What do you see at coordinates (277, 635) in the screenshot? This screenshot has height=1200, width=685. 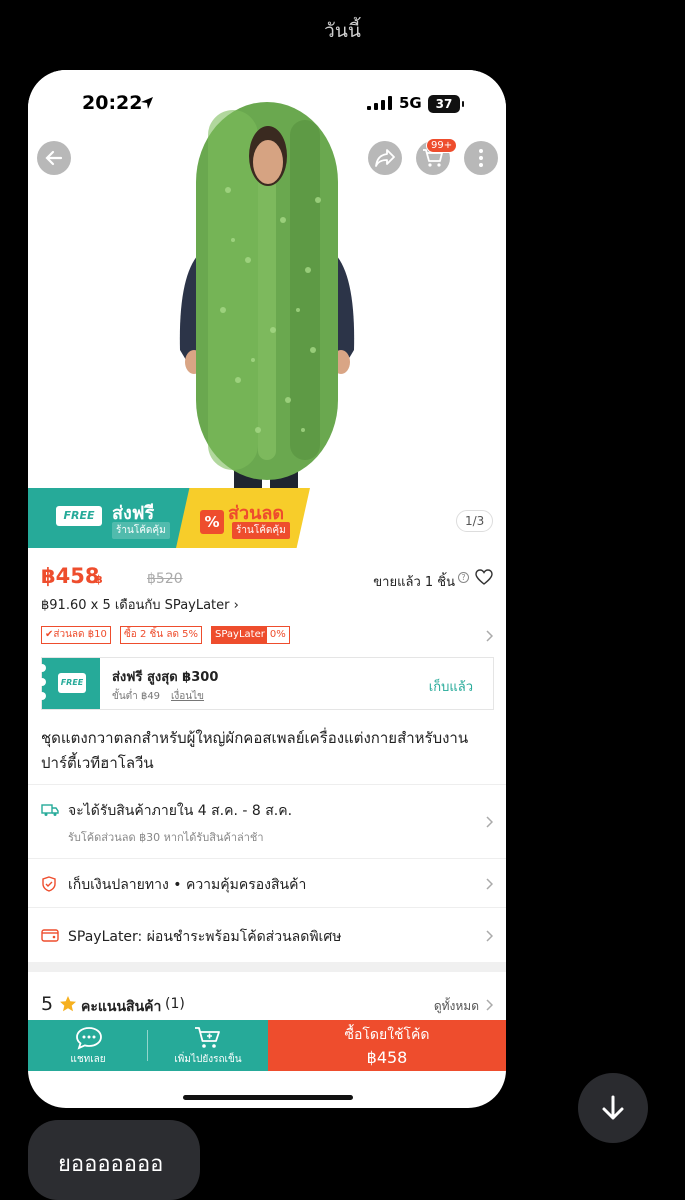 I see `spaylater-percent: 0%` at bounding box center [277, 635].